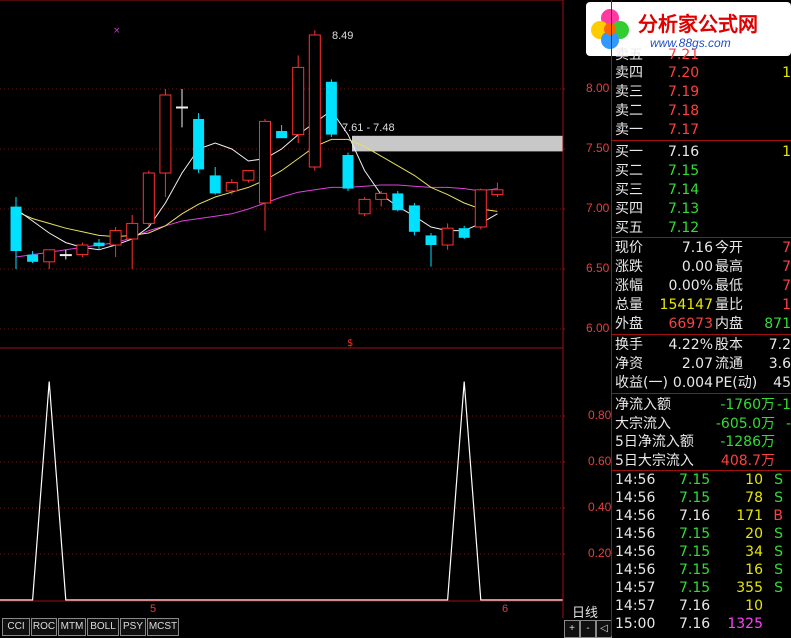 The image size is (791, 638). I want to click on tick-row: 14:56 7.15 34 S, so click(701, 552).